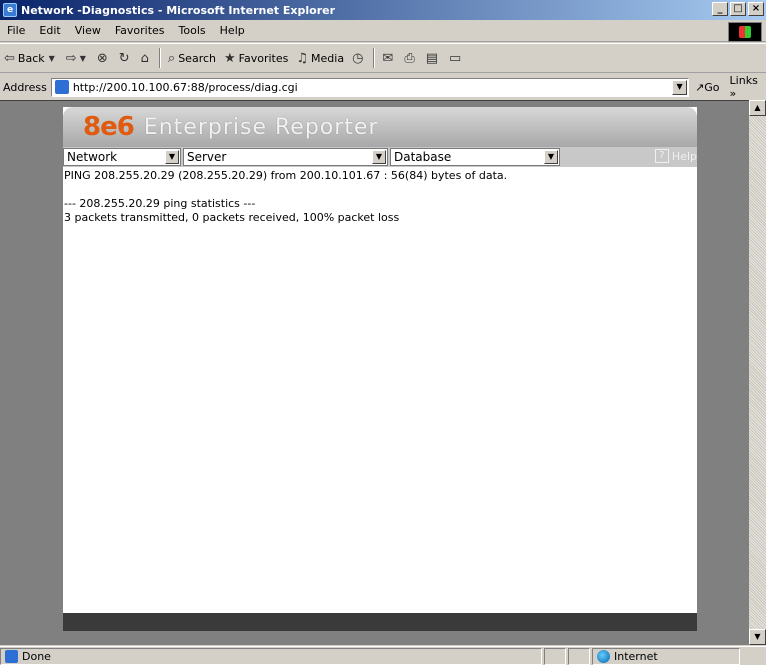 The image size is (766, 665). What do you see at coordinates (16, 30) in the screenshot?
I see `menu-file: File` at bounding box center [16, 30].